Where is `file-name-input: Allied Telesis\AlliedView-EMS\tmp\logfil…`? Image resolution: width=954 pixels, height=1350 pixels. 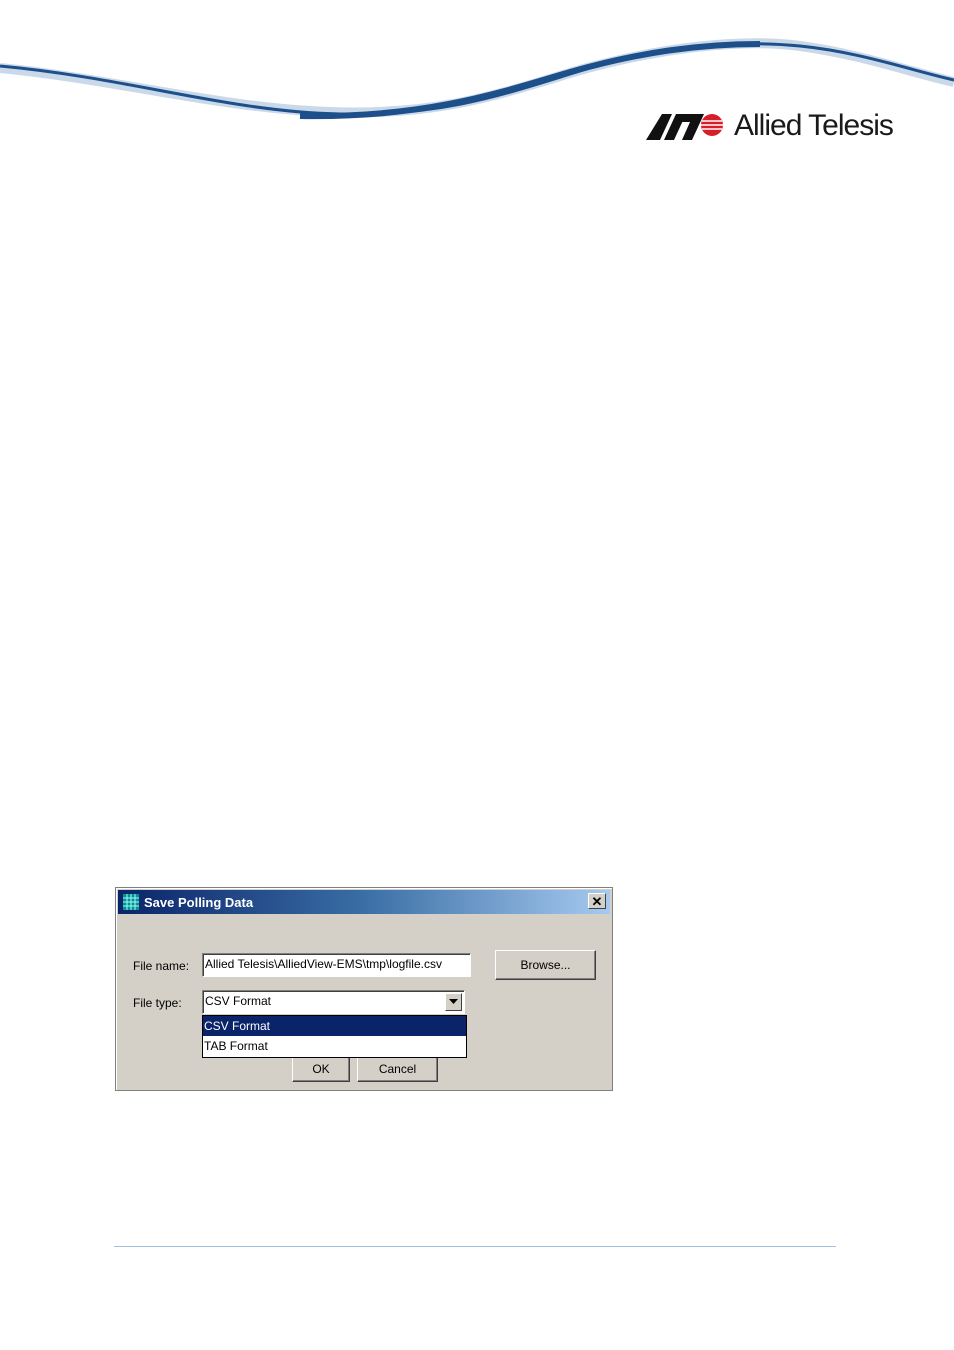
file-name-input: Allied Telesis\AlliedView-EMS\tmp\logfil… is located at coordinates (336, 965).